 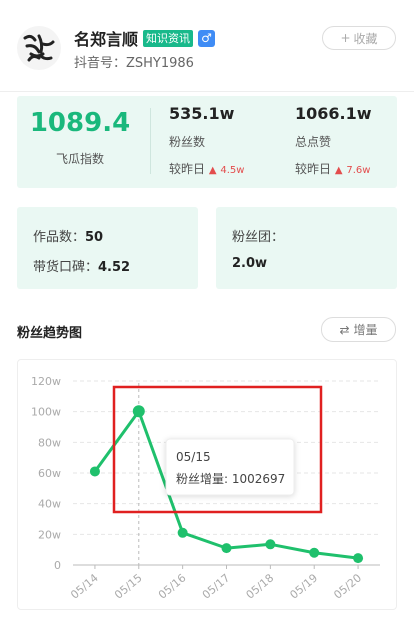 I want to click on tooltip-date: 05/15, so click(x=193, y=457).